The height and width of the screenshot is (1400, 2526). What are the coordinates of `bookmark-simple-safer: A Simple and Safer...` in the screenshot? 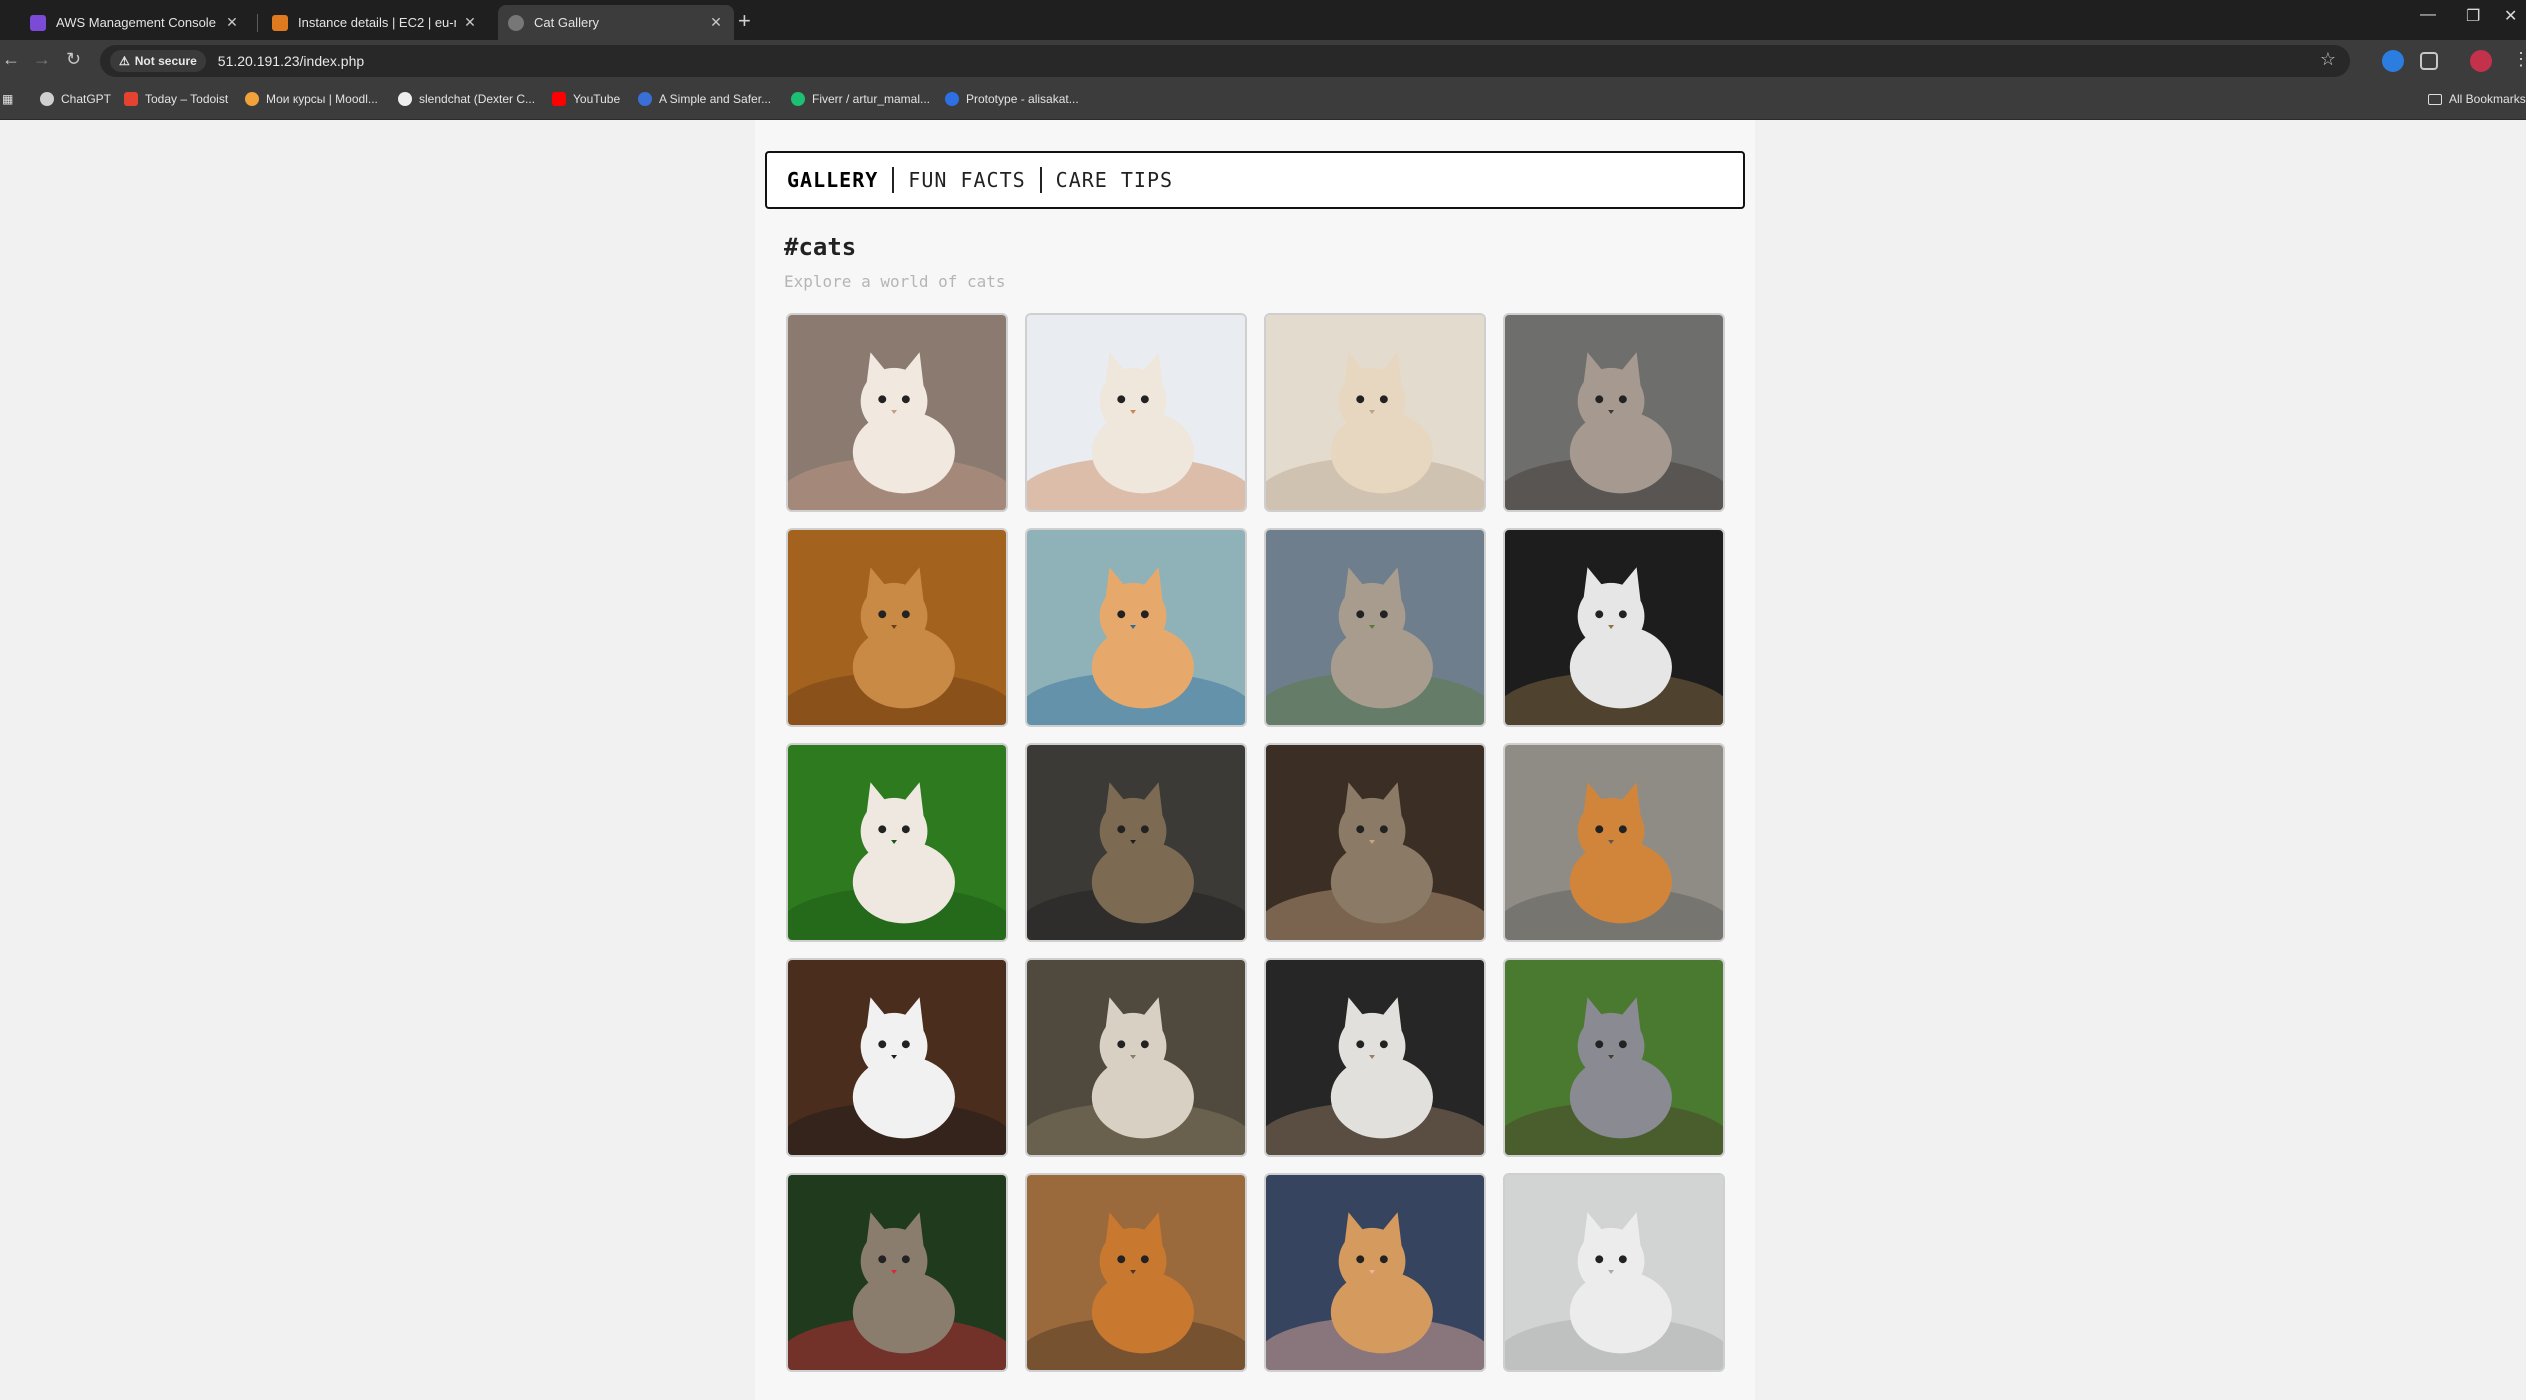 It's located at (704, 99).